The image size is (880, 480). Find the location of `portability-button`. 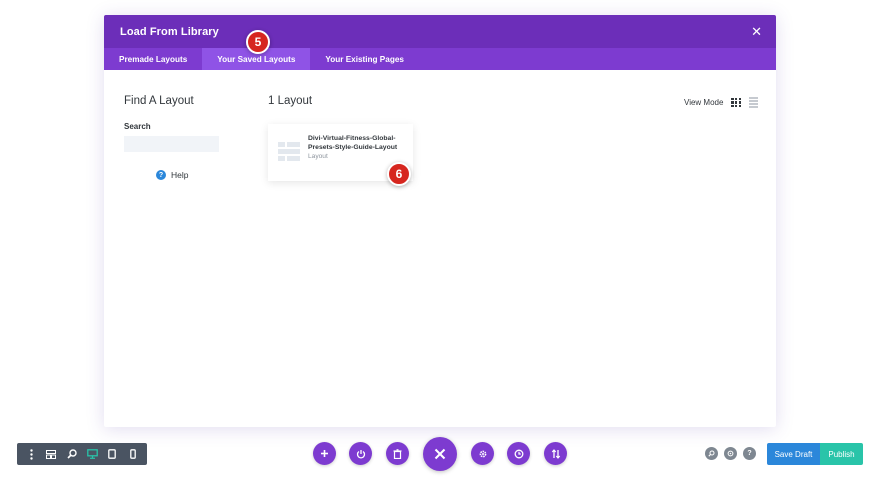

portability-button is located at coordinates (360, 453).